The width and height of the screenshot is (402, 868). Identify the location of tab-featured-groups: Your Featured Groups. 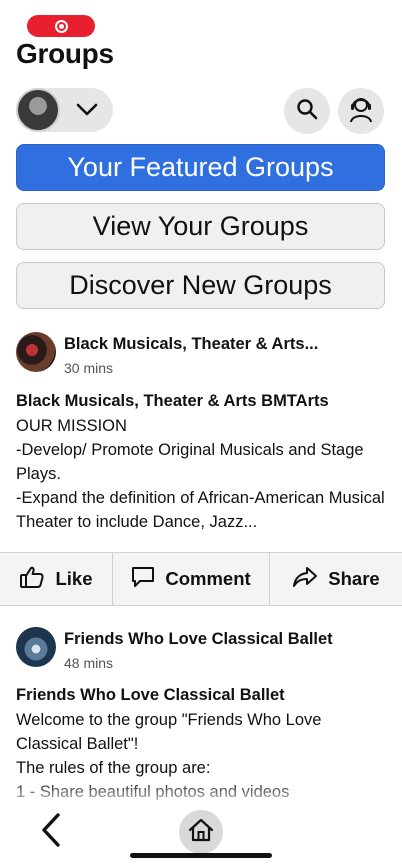
(200, 167).